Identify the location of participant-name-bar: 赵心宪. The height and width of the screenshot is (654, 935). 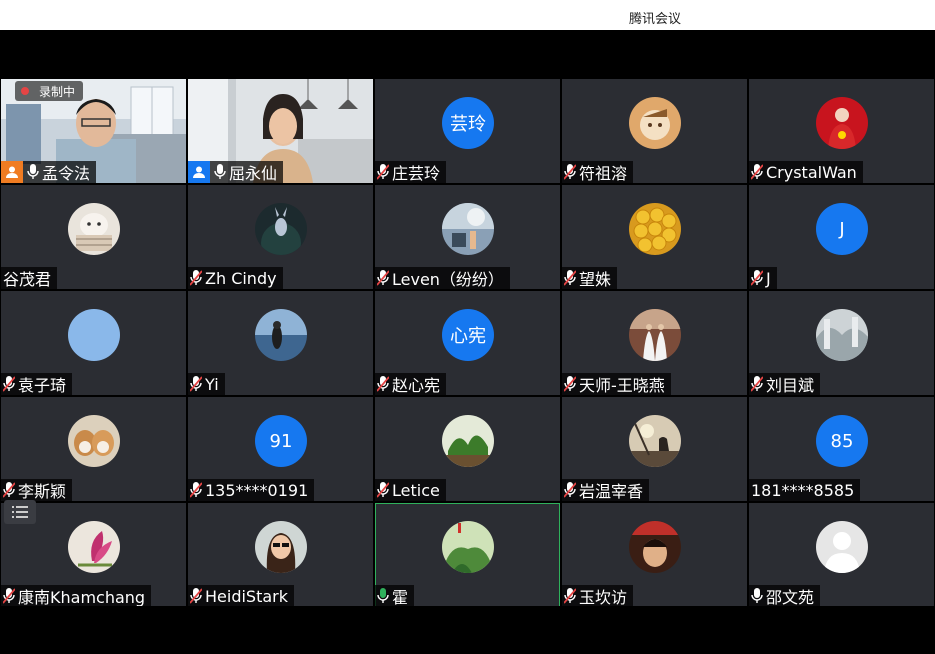
(411, 384).